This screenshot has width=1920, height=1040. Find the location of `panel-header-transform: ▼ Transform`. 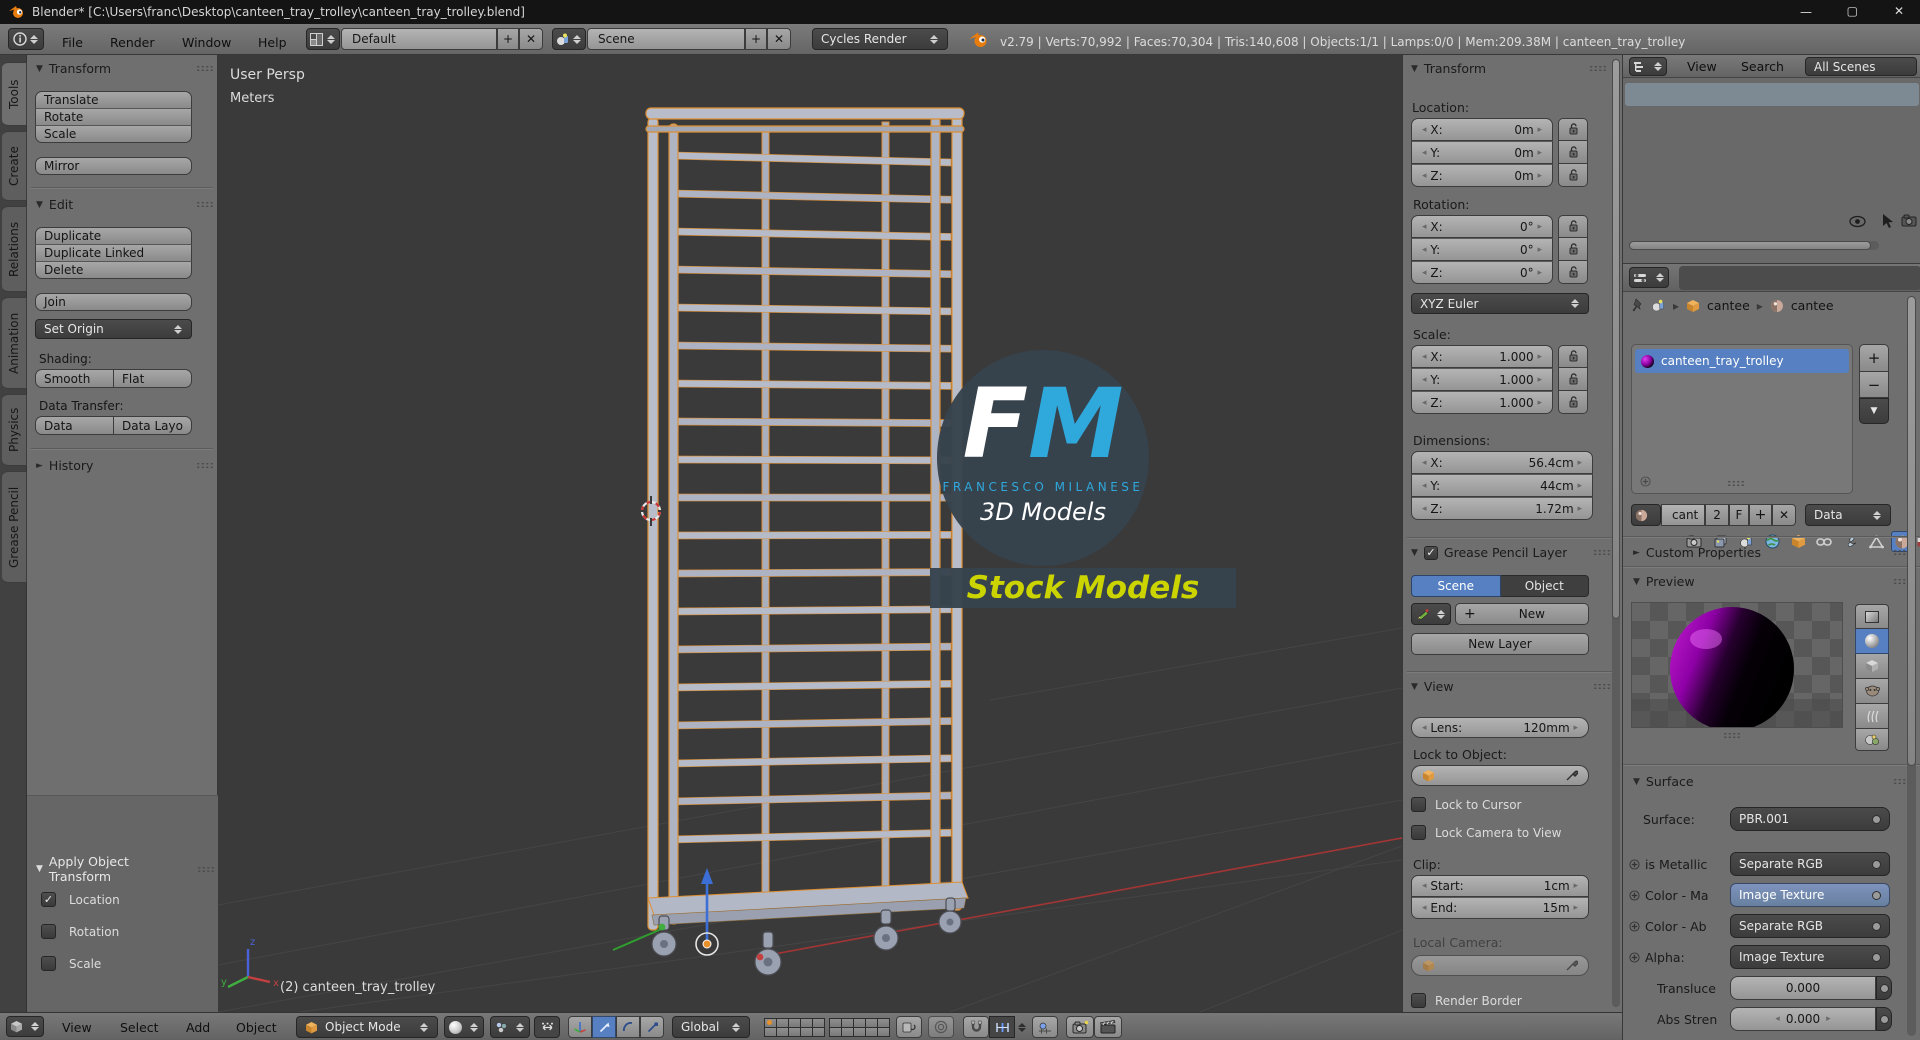

panel-header-transform: ▼ Transform is located at coordinates (125, 68).